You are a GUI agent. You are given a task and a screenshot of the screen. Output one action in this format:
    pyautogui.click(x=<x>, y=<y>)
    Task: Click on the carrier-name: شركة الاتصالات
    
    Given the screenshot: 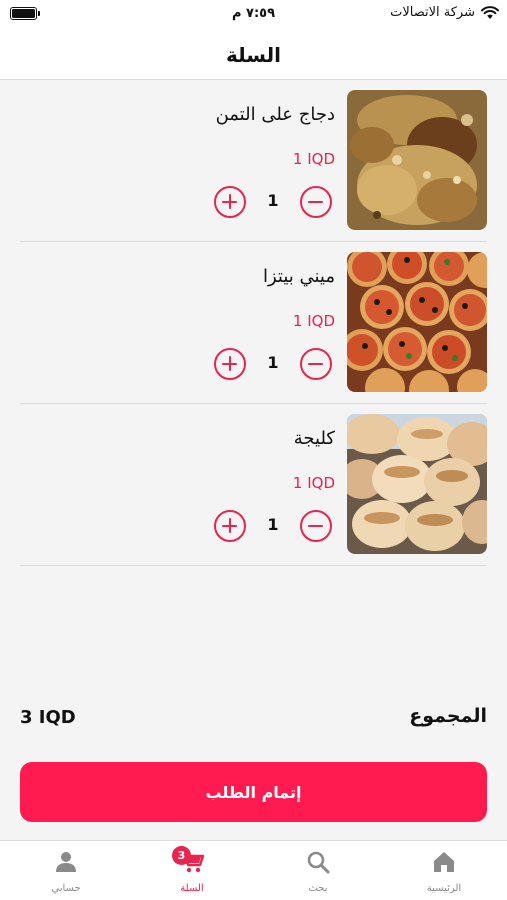 What is the action you would take?
    pyautogui.click(x=432, y=12)
    